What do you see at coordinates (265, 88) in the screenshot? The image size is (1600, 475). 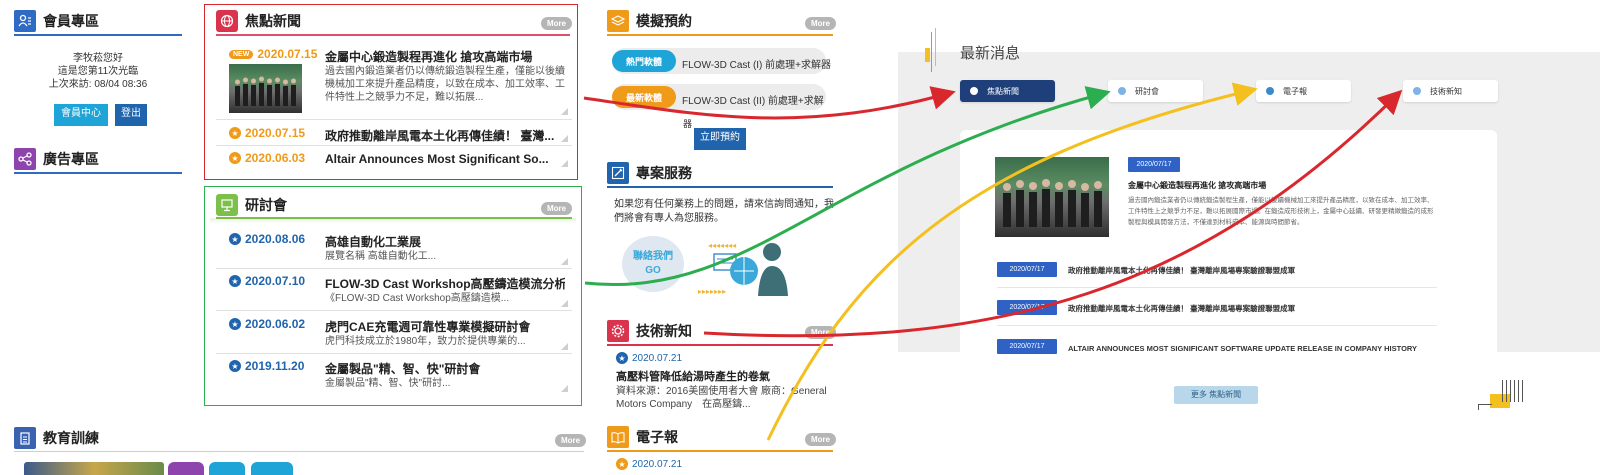 I see `focus-news-item-1-thumbnail` at bounding box center [265, 88].